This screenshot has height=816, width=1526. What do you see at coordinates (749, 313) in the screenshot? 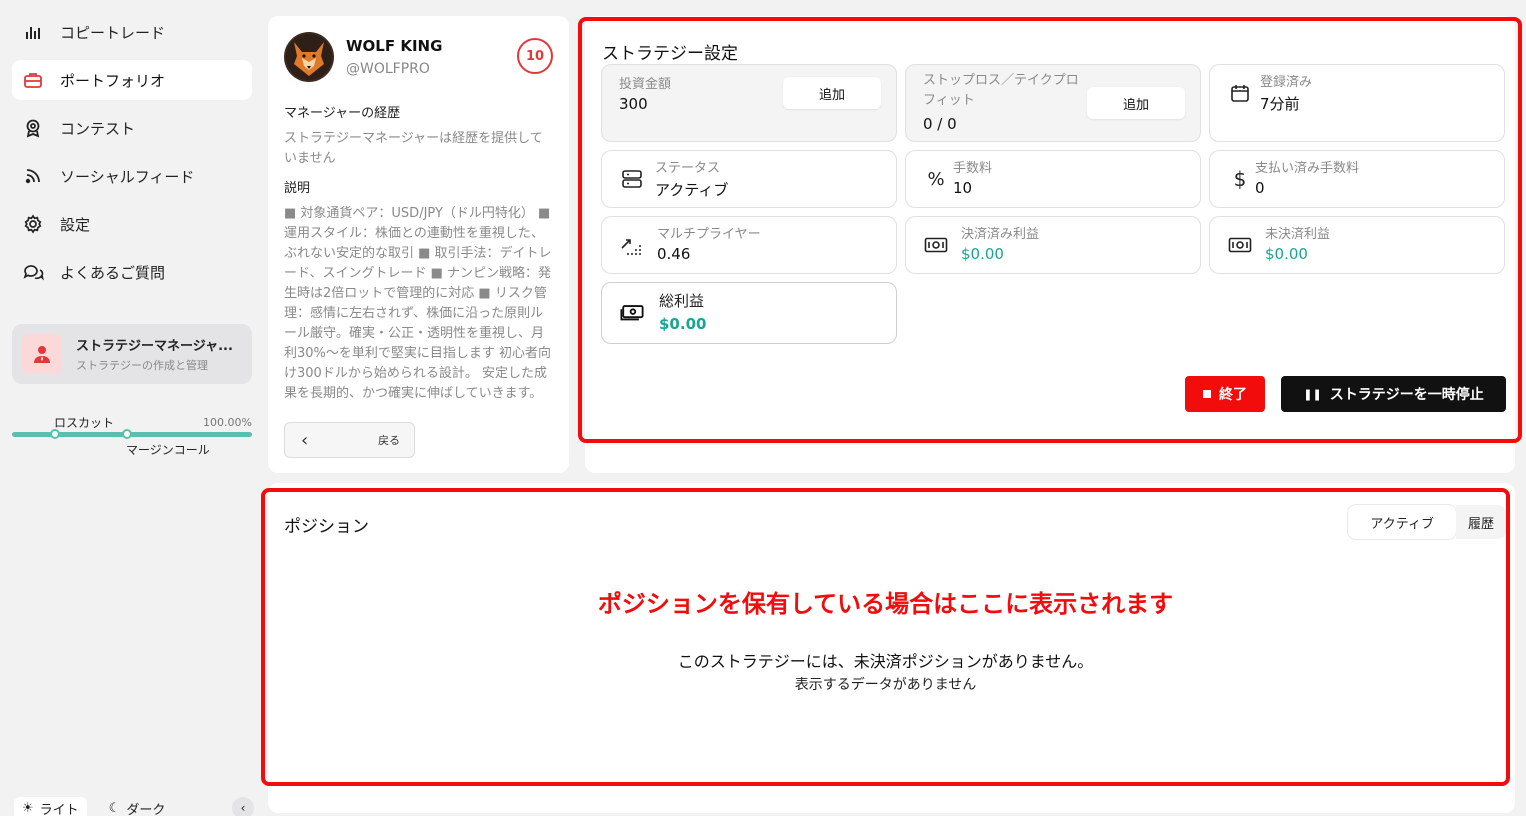
I see `total-profit-tile: 総利益 $0.00` at bounding box center [749, 313].